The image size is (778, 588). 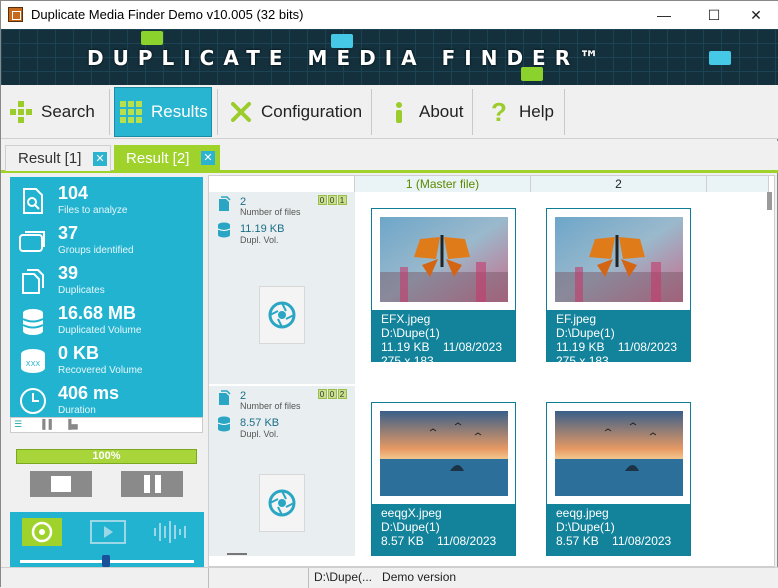 I want to click on svg-text: XXX, so click(x=33, y=364).